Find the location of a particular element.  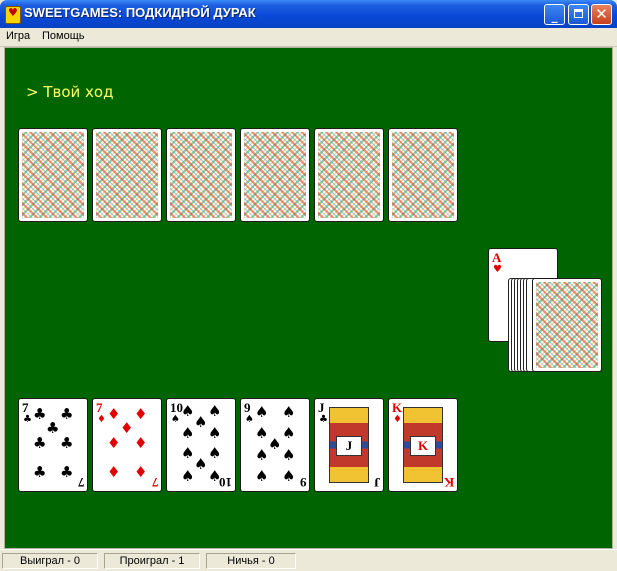

player-card-7-diamonds: 7 ♦ ♦ ♦ ♦ ♦ ♦ ♦ ♦ 7 is located at coordinates (127, 445).